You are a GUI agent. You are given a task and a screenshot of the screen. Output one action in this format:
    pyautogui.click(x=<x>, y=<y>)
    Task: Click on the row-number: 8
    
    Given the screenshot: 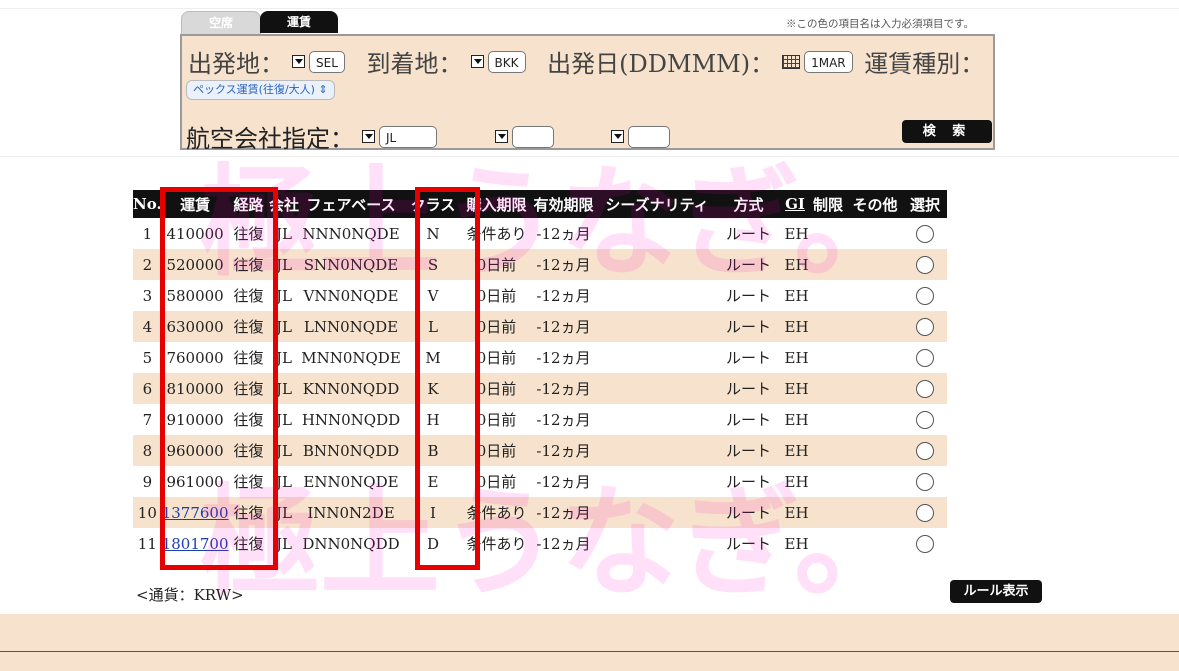 What is the action you would take?
    pyautogui.click(x=147, y=450)
    